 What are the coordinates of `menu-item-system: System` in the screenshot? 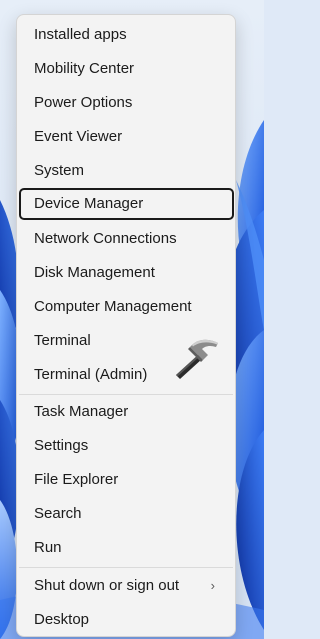 It's located at (126, 171).